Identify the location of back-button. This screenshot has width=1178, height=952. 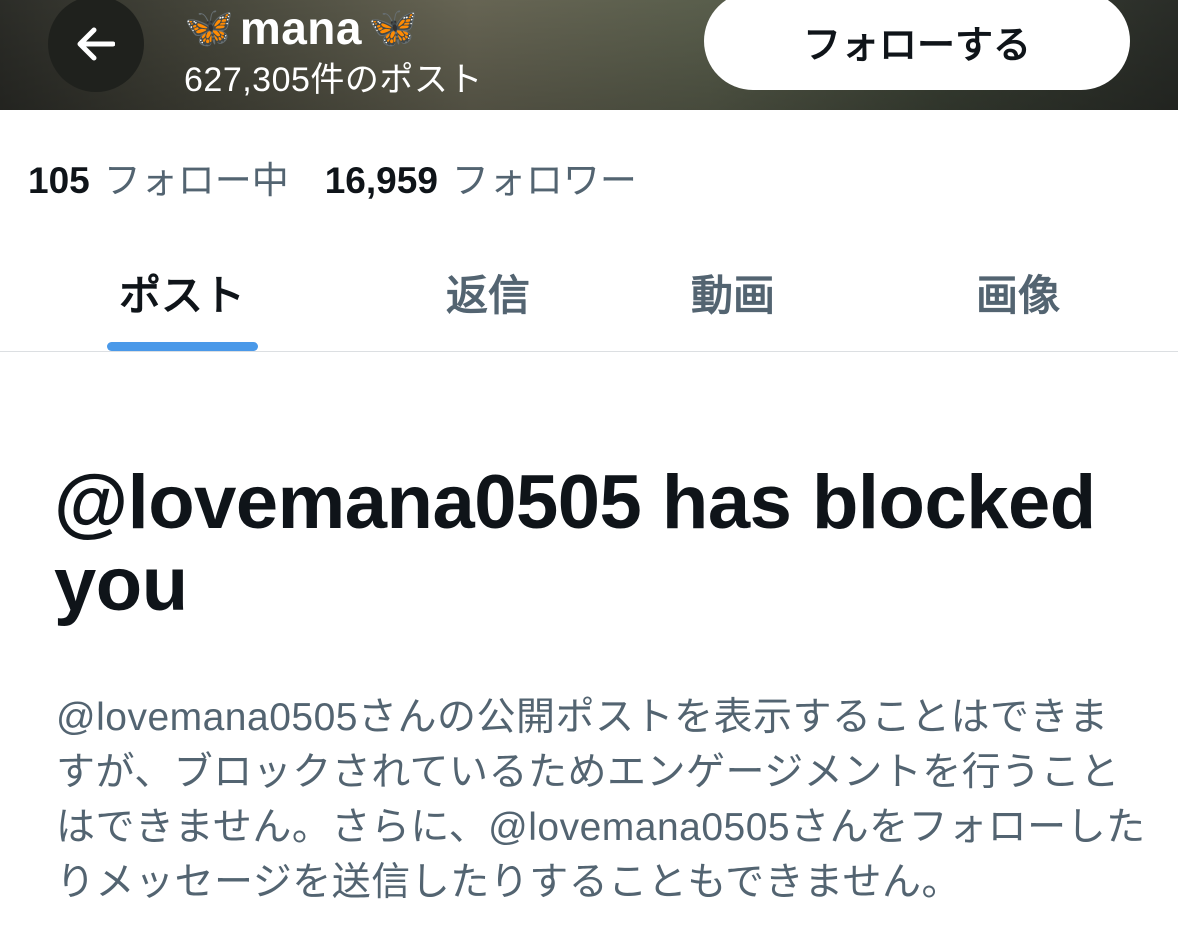
(96, 46).